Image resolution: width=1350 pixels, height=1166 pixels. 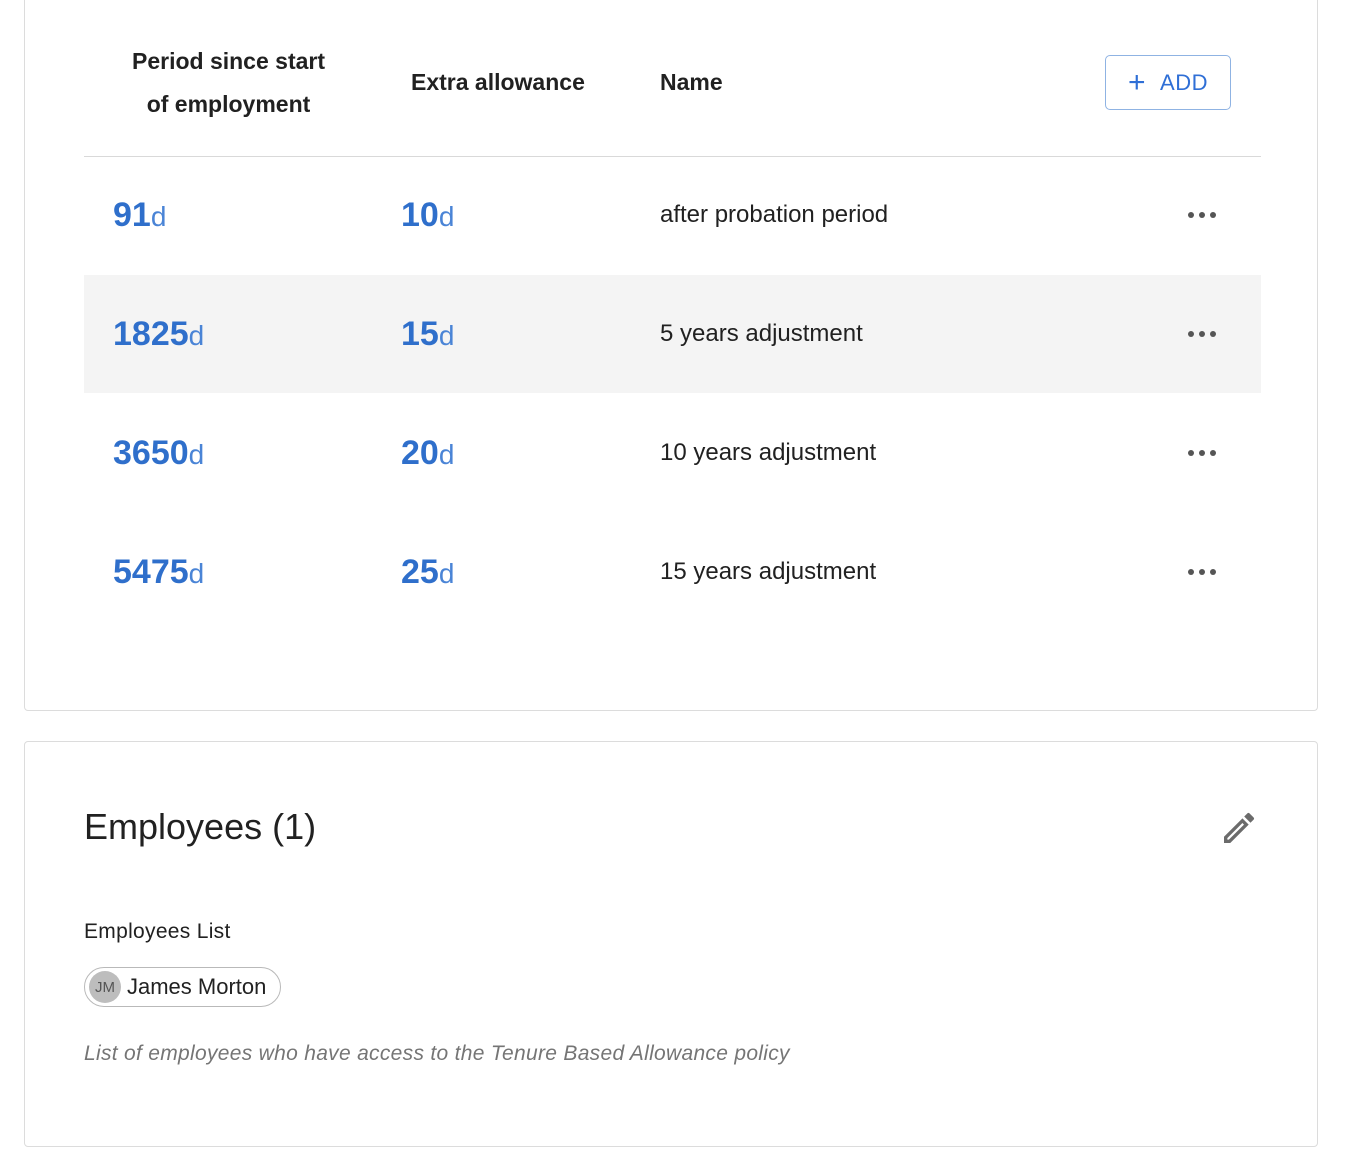 I want to click on name-cell: after probation period, so click(x=774, y=214).